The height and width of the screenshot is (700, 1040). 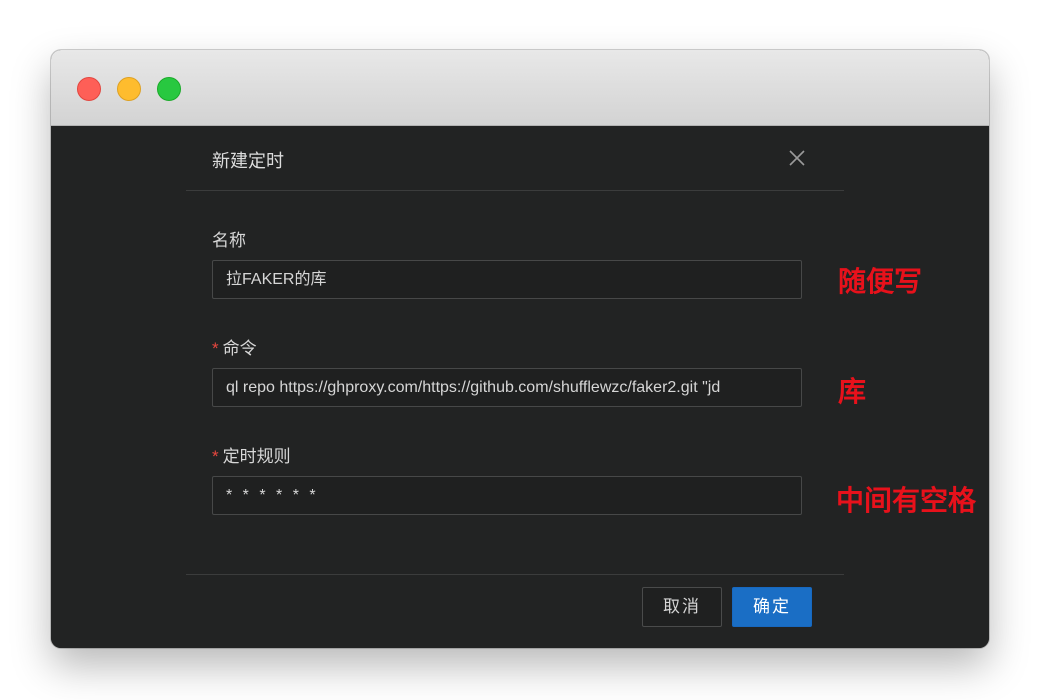 What do you see at coordinates (248, 161) in the screenshot?
I see `dialog-title: 新建定时` at bounding box center [248, 161].